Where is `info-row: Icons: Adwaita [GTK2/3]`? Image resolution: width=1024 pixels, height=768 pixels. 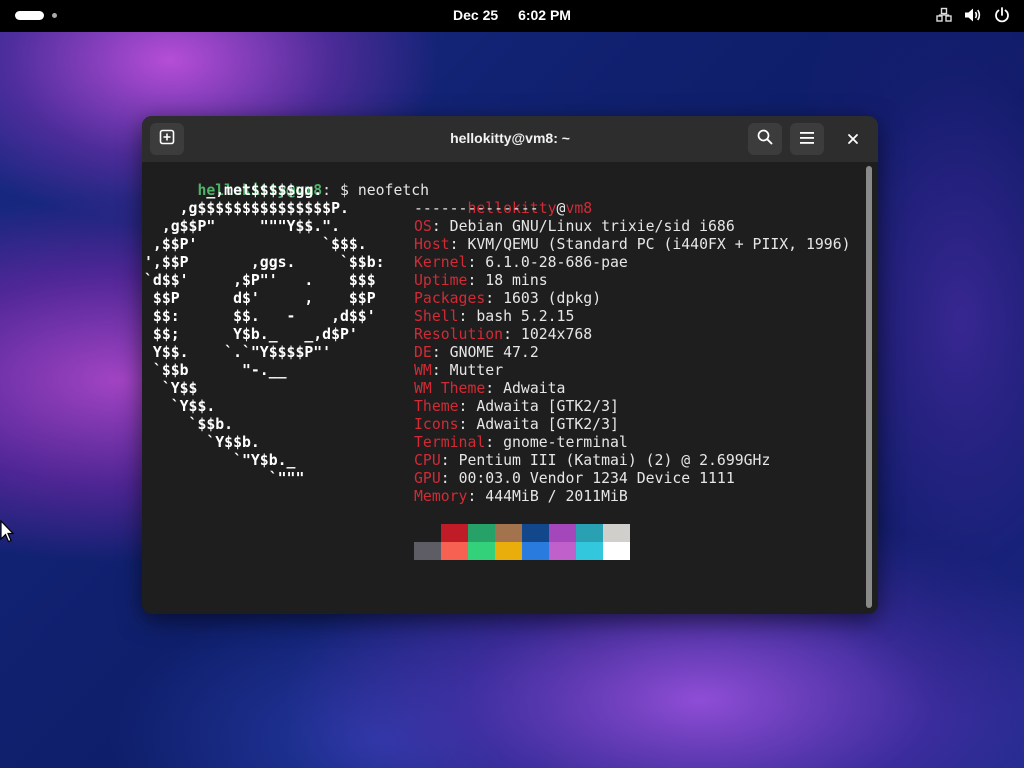
info-row: Icons: Adwaita [GTK2/3] is located at coordinates (516, 424).